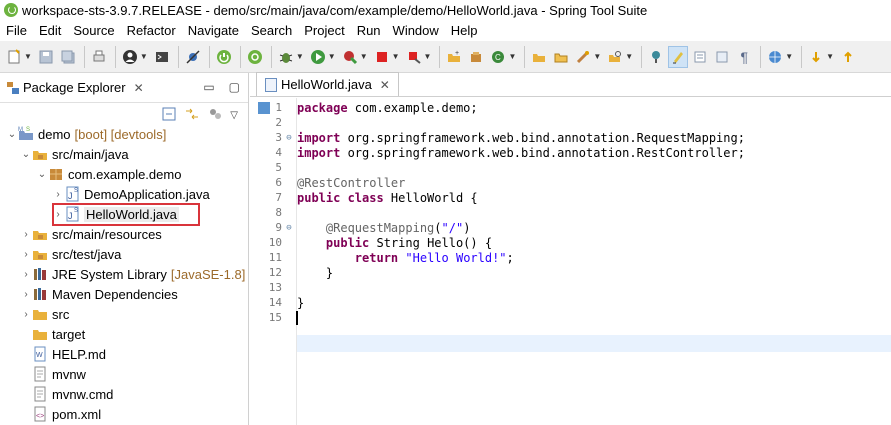  Describe the element at coordinates (26, 134) in the screenshot. I see `project-icon: MS` at that location.